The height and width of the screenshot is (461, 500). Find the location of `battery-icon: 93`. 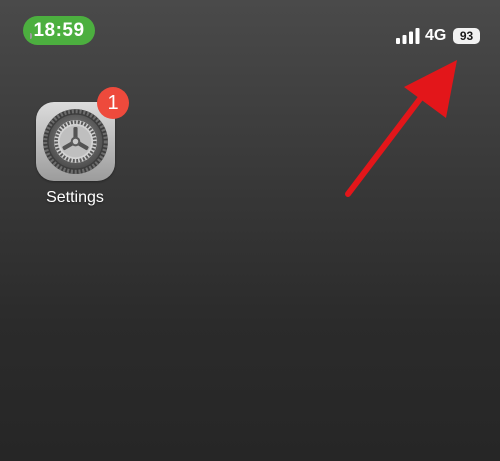

battery-icon: 93 is located at coordinates (466, 36).